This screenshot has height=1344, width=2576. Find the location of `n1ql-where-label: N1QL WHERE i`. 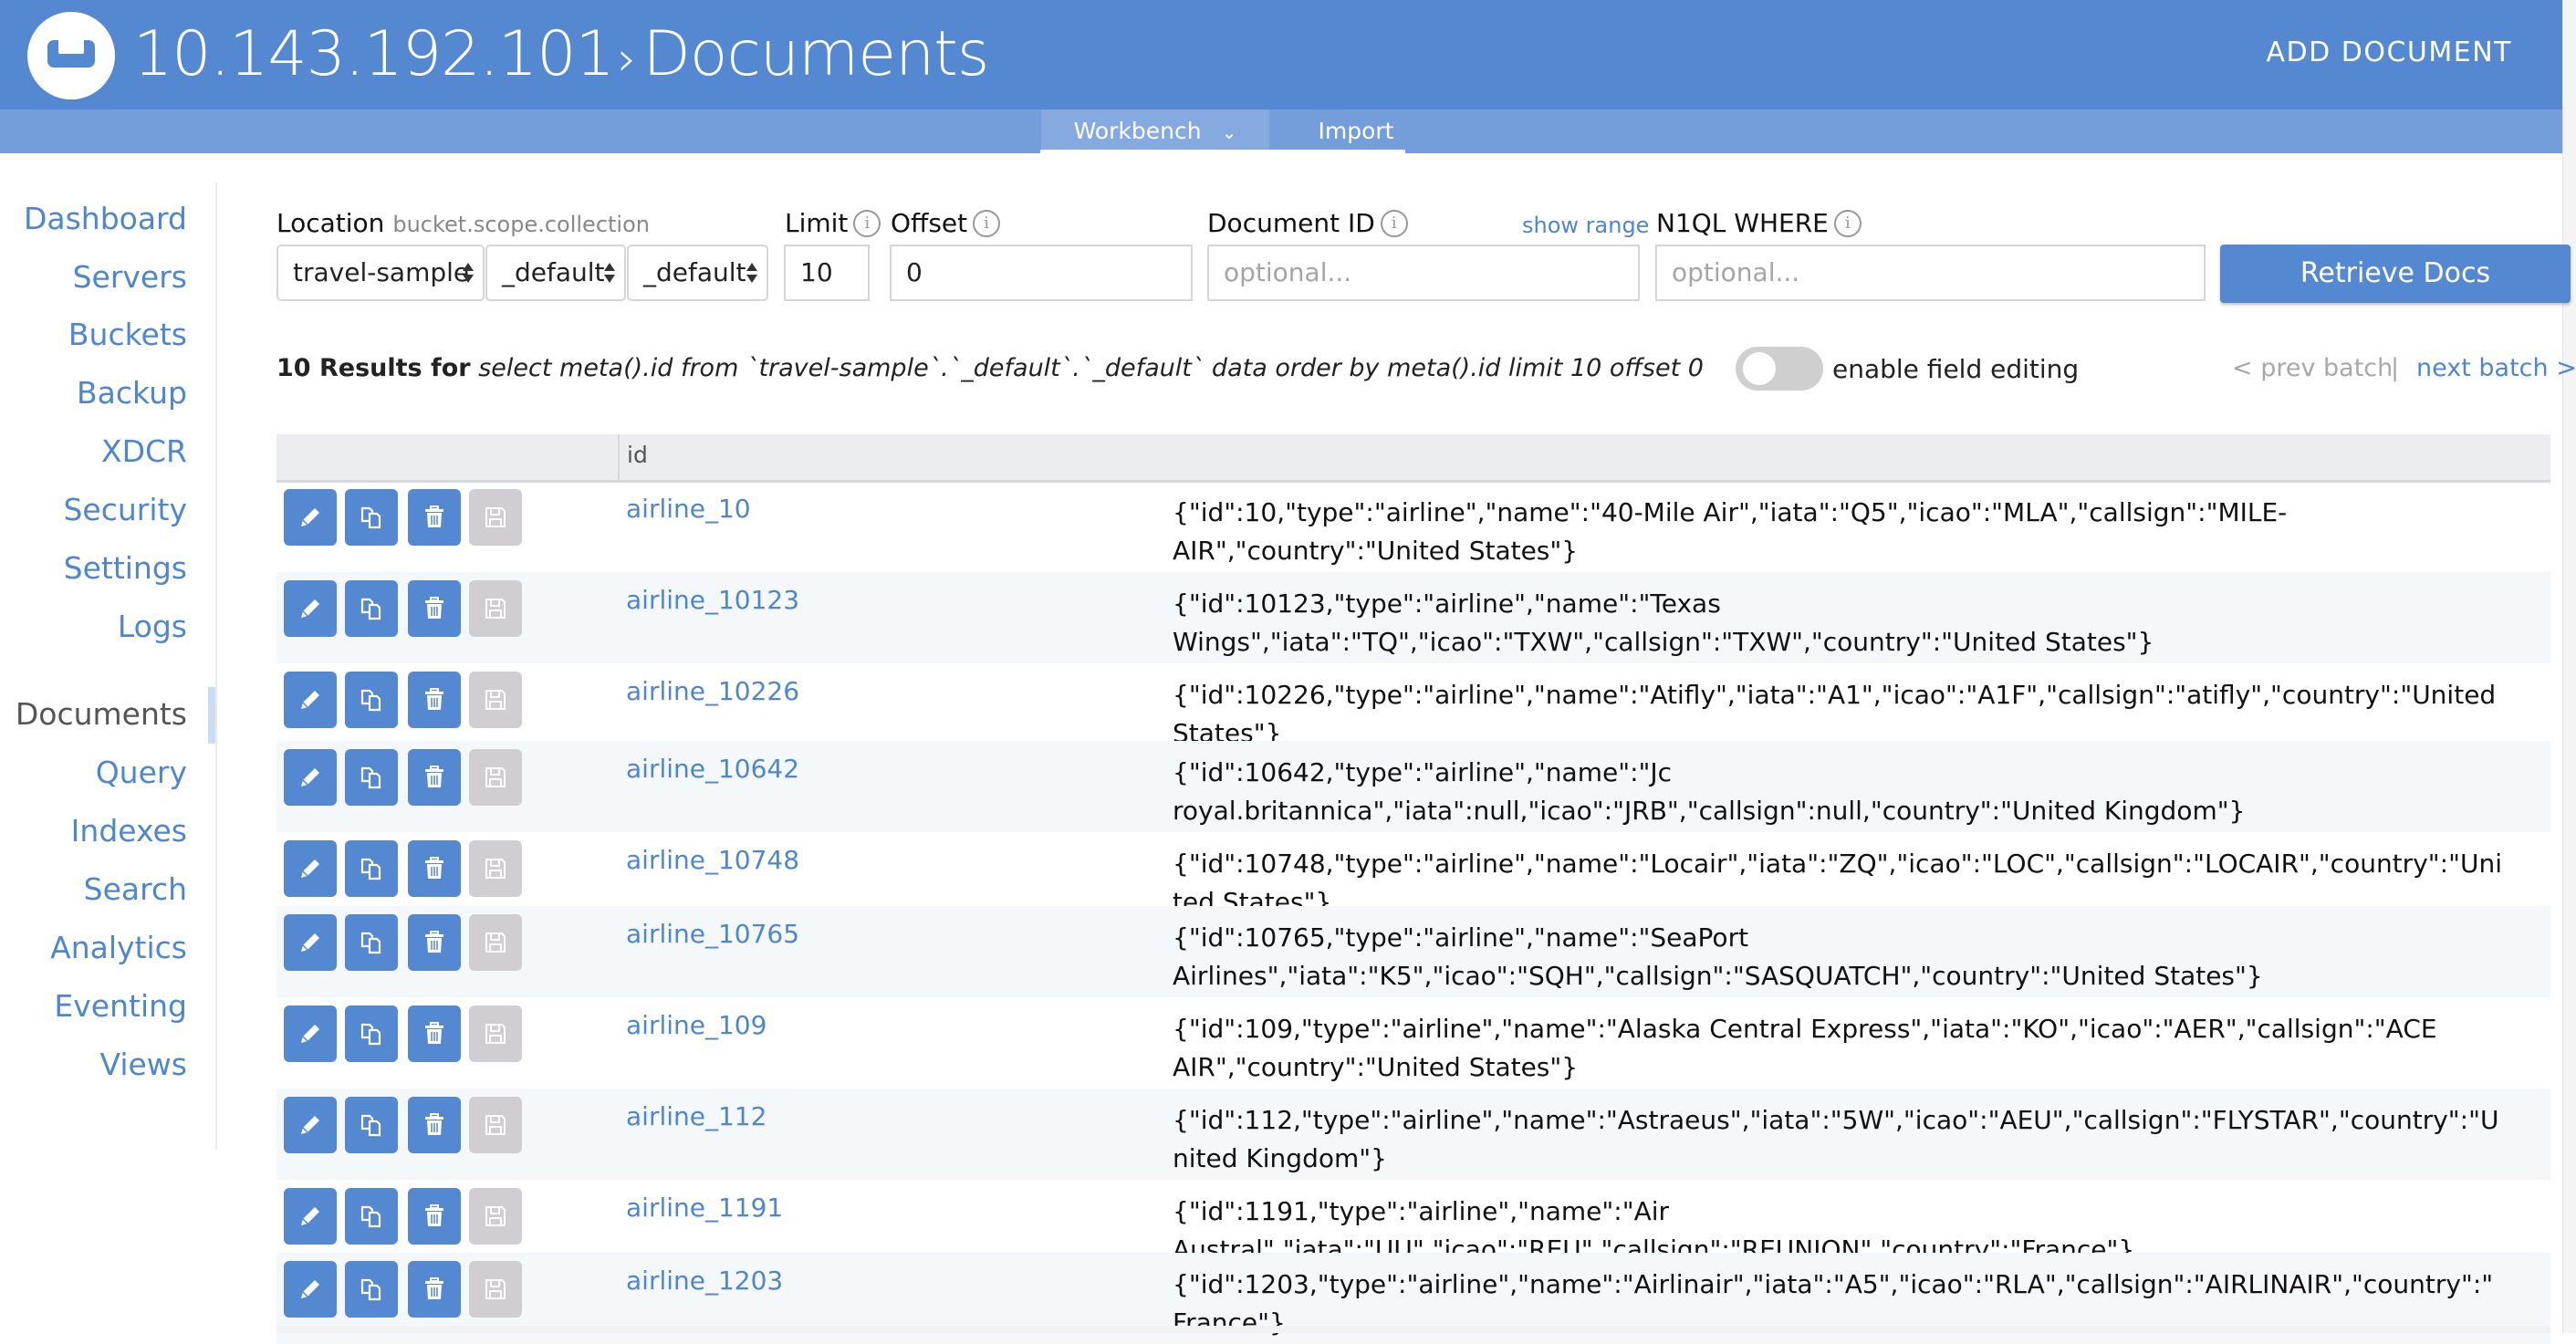

n1ql-where-label: N1QL WHERE i is located at coordinates (1759, 223).